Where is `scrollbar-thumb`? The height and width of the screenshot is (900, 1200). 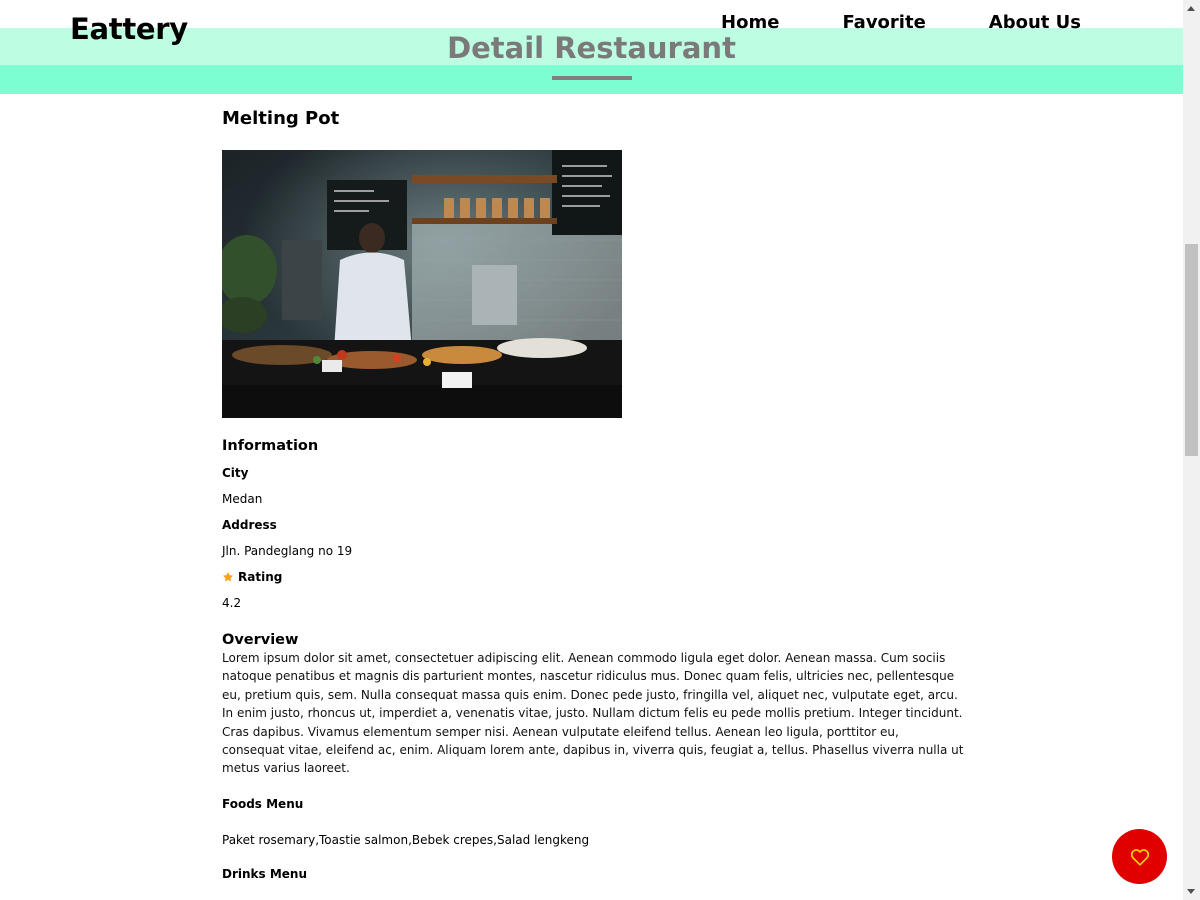 scrollbar-thumb is located at coordinates (1191, 350).